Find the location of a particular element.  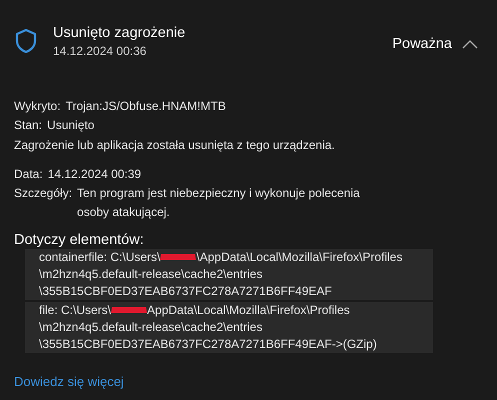

field-label: Szczegóły: is located at coordinates (43, 193).